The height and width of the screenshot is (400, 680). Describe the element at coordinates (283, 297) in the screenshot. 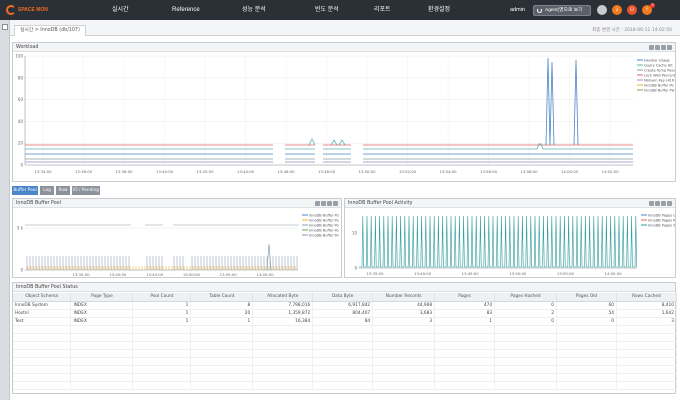

I see `column-header: Allocated Byte` at that location.